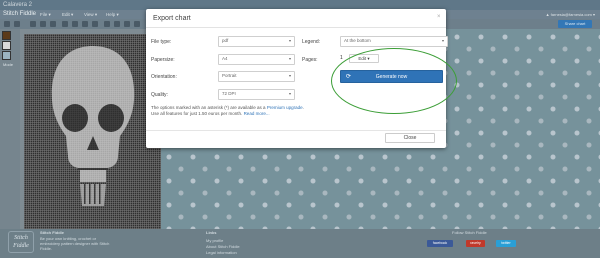 This screenshot has height=258, width=600. What do you see at coordinates (296, 18) in the screenshot?
I see `dialog-header` at bounding box center [296, 18].